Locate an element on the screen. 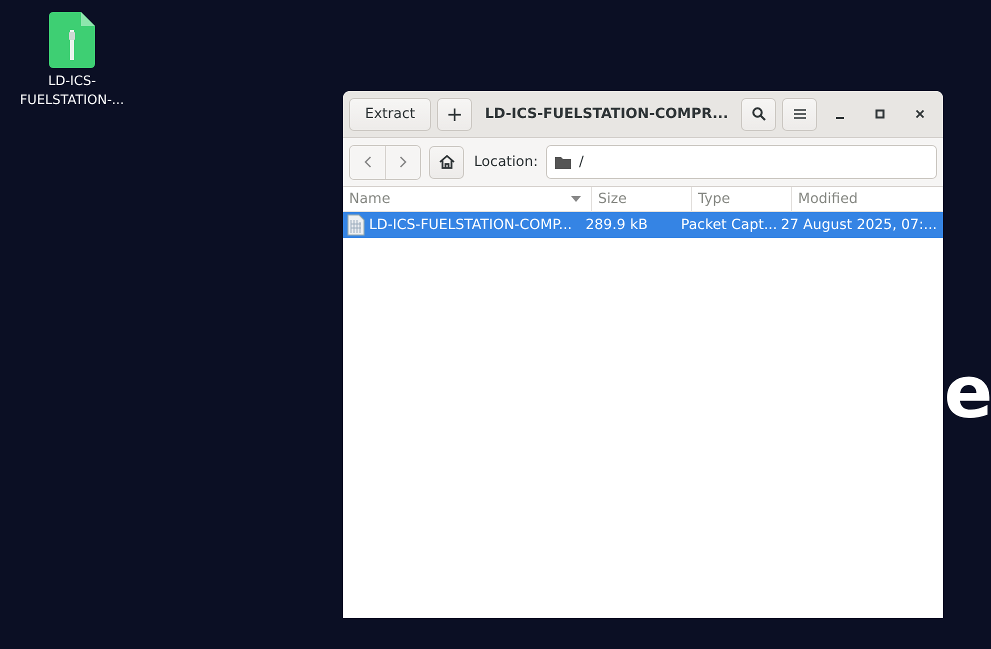 Image resolution: width=991 pixels, height=649 pixels. maximize-icon is located at coordinates (880, 114).